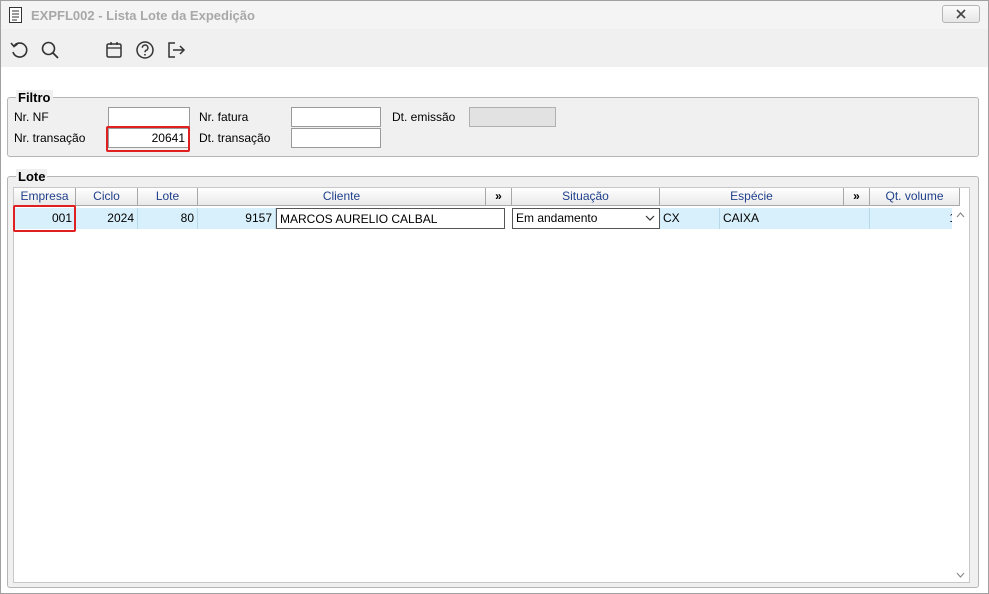 The image size is (989, 594). I want to click on calendar-button, so click(114, 50).